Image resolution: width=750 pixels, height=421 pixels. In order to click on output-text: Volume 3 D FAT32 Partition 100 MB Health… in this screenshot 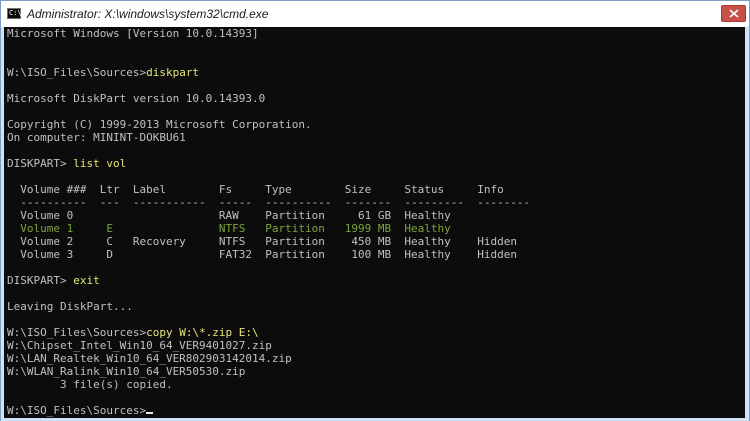, I will do `click(262, 254)`.